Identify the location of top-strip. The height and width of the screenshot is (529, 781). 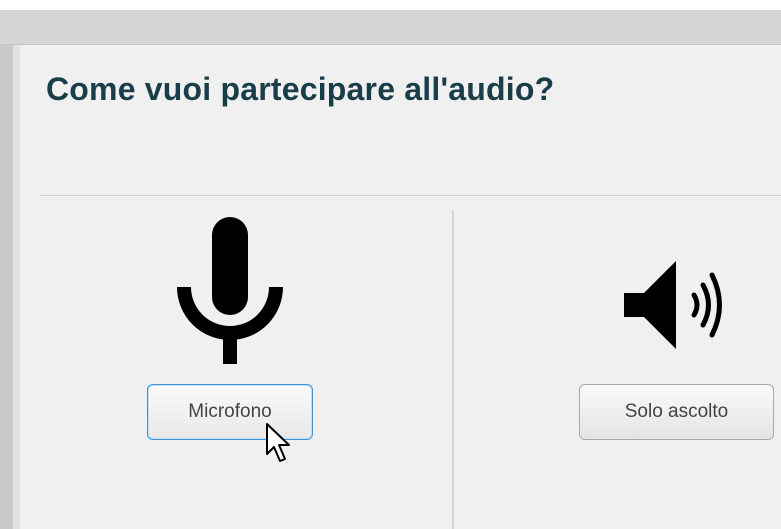
(390, 5).